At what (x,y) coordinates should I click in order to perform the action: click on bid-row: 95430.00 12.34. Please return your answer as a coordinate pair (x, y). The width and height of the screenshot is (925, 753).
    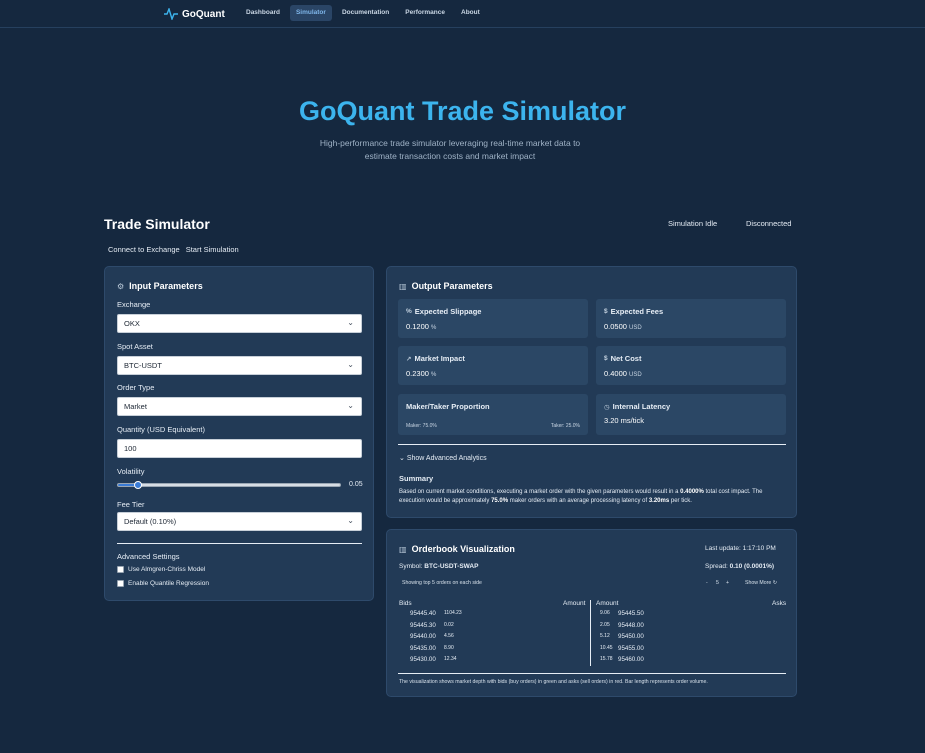
    Looking at the image, I should click on (433, 659).